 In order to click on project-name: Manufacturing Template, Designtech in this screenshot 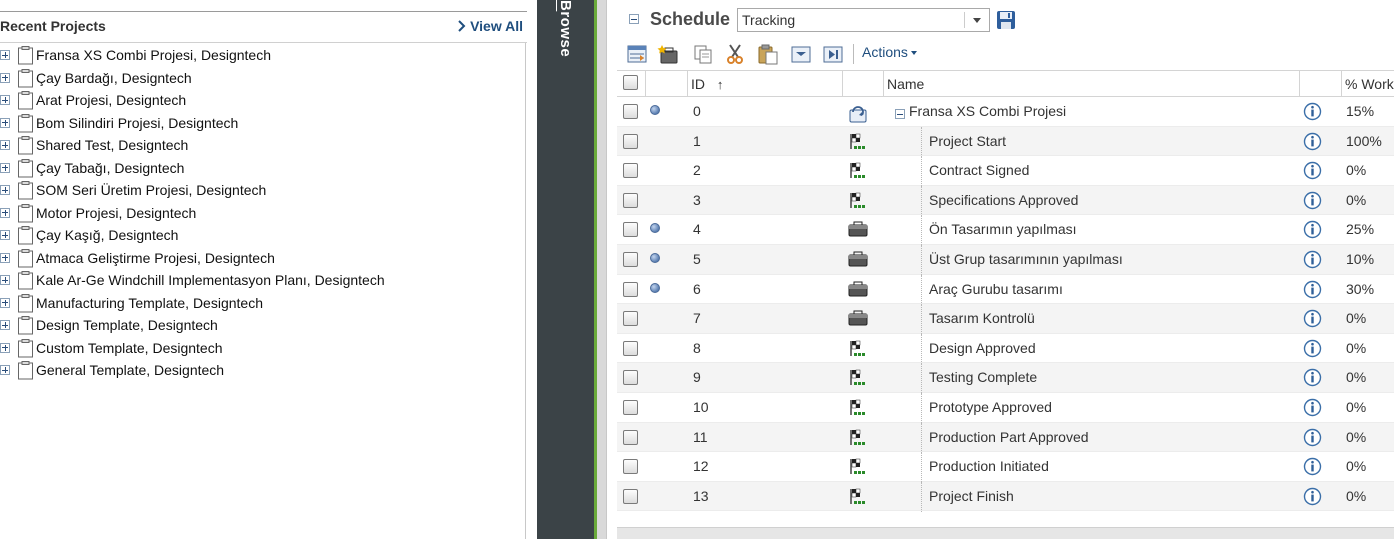, I will do `click(149, 303)`.